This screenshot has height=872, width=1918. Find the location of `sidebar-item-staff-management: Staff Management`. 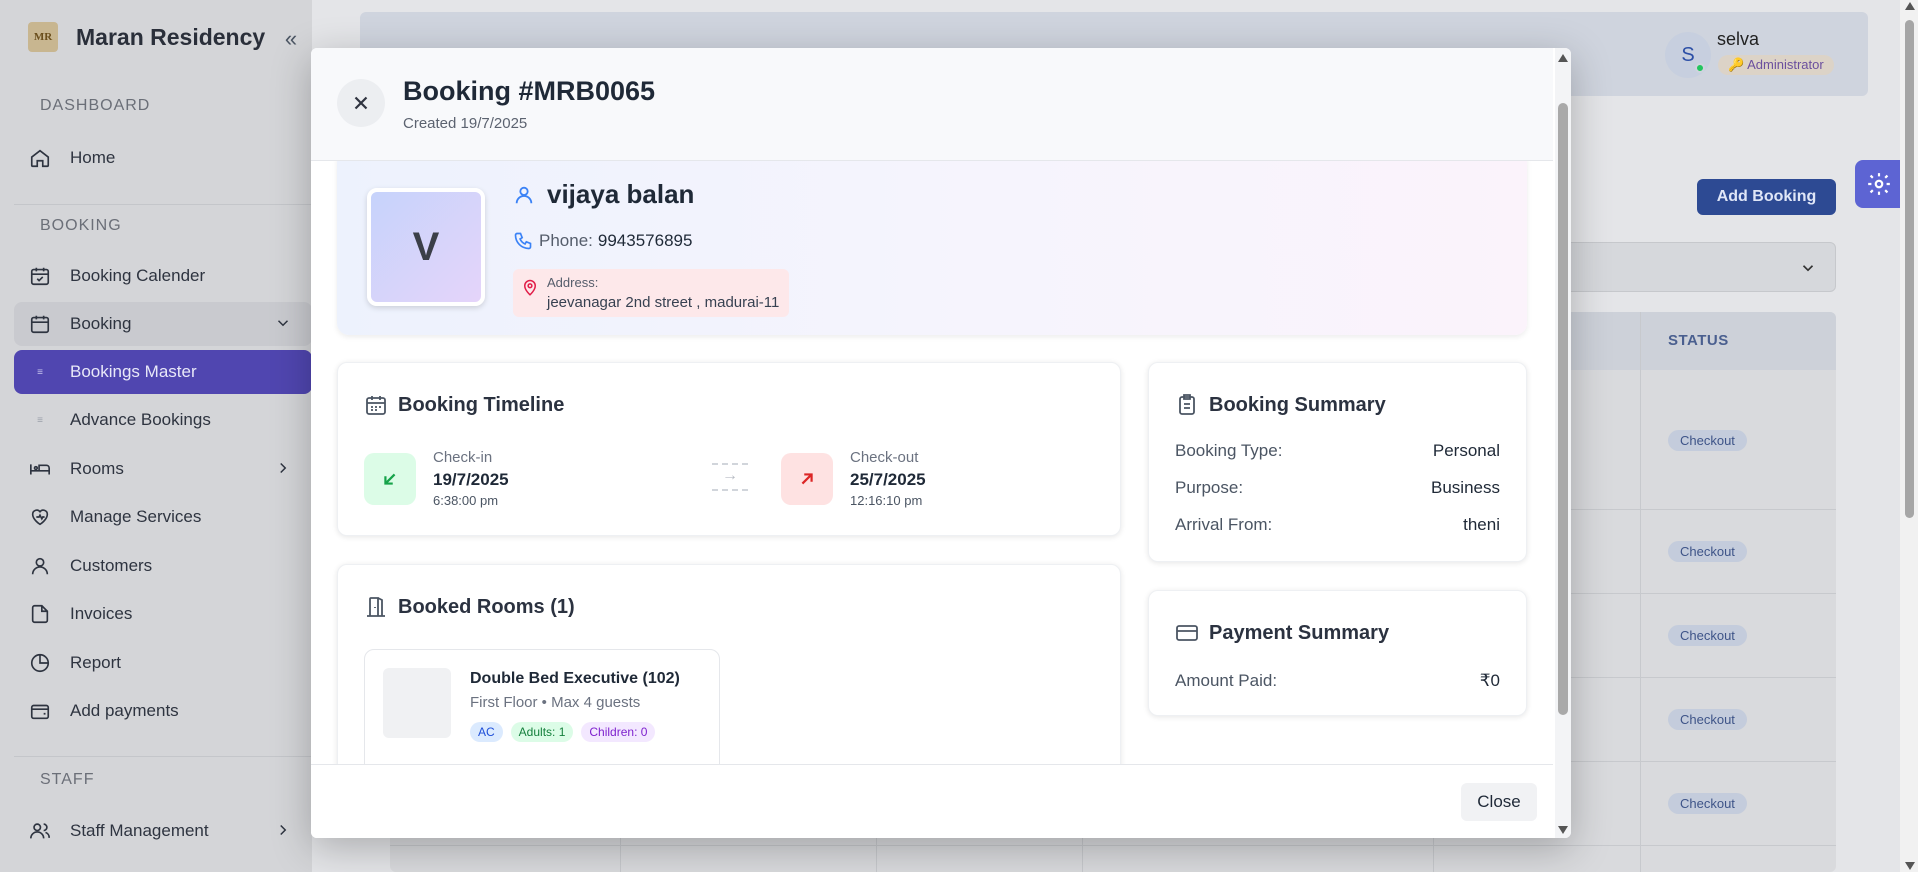

sidebar-item-staff-management: Staff Management is located at coordinates (163, 831).